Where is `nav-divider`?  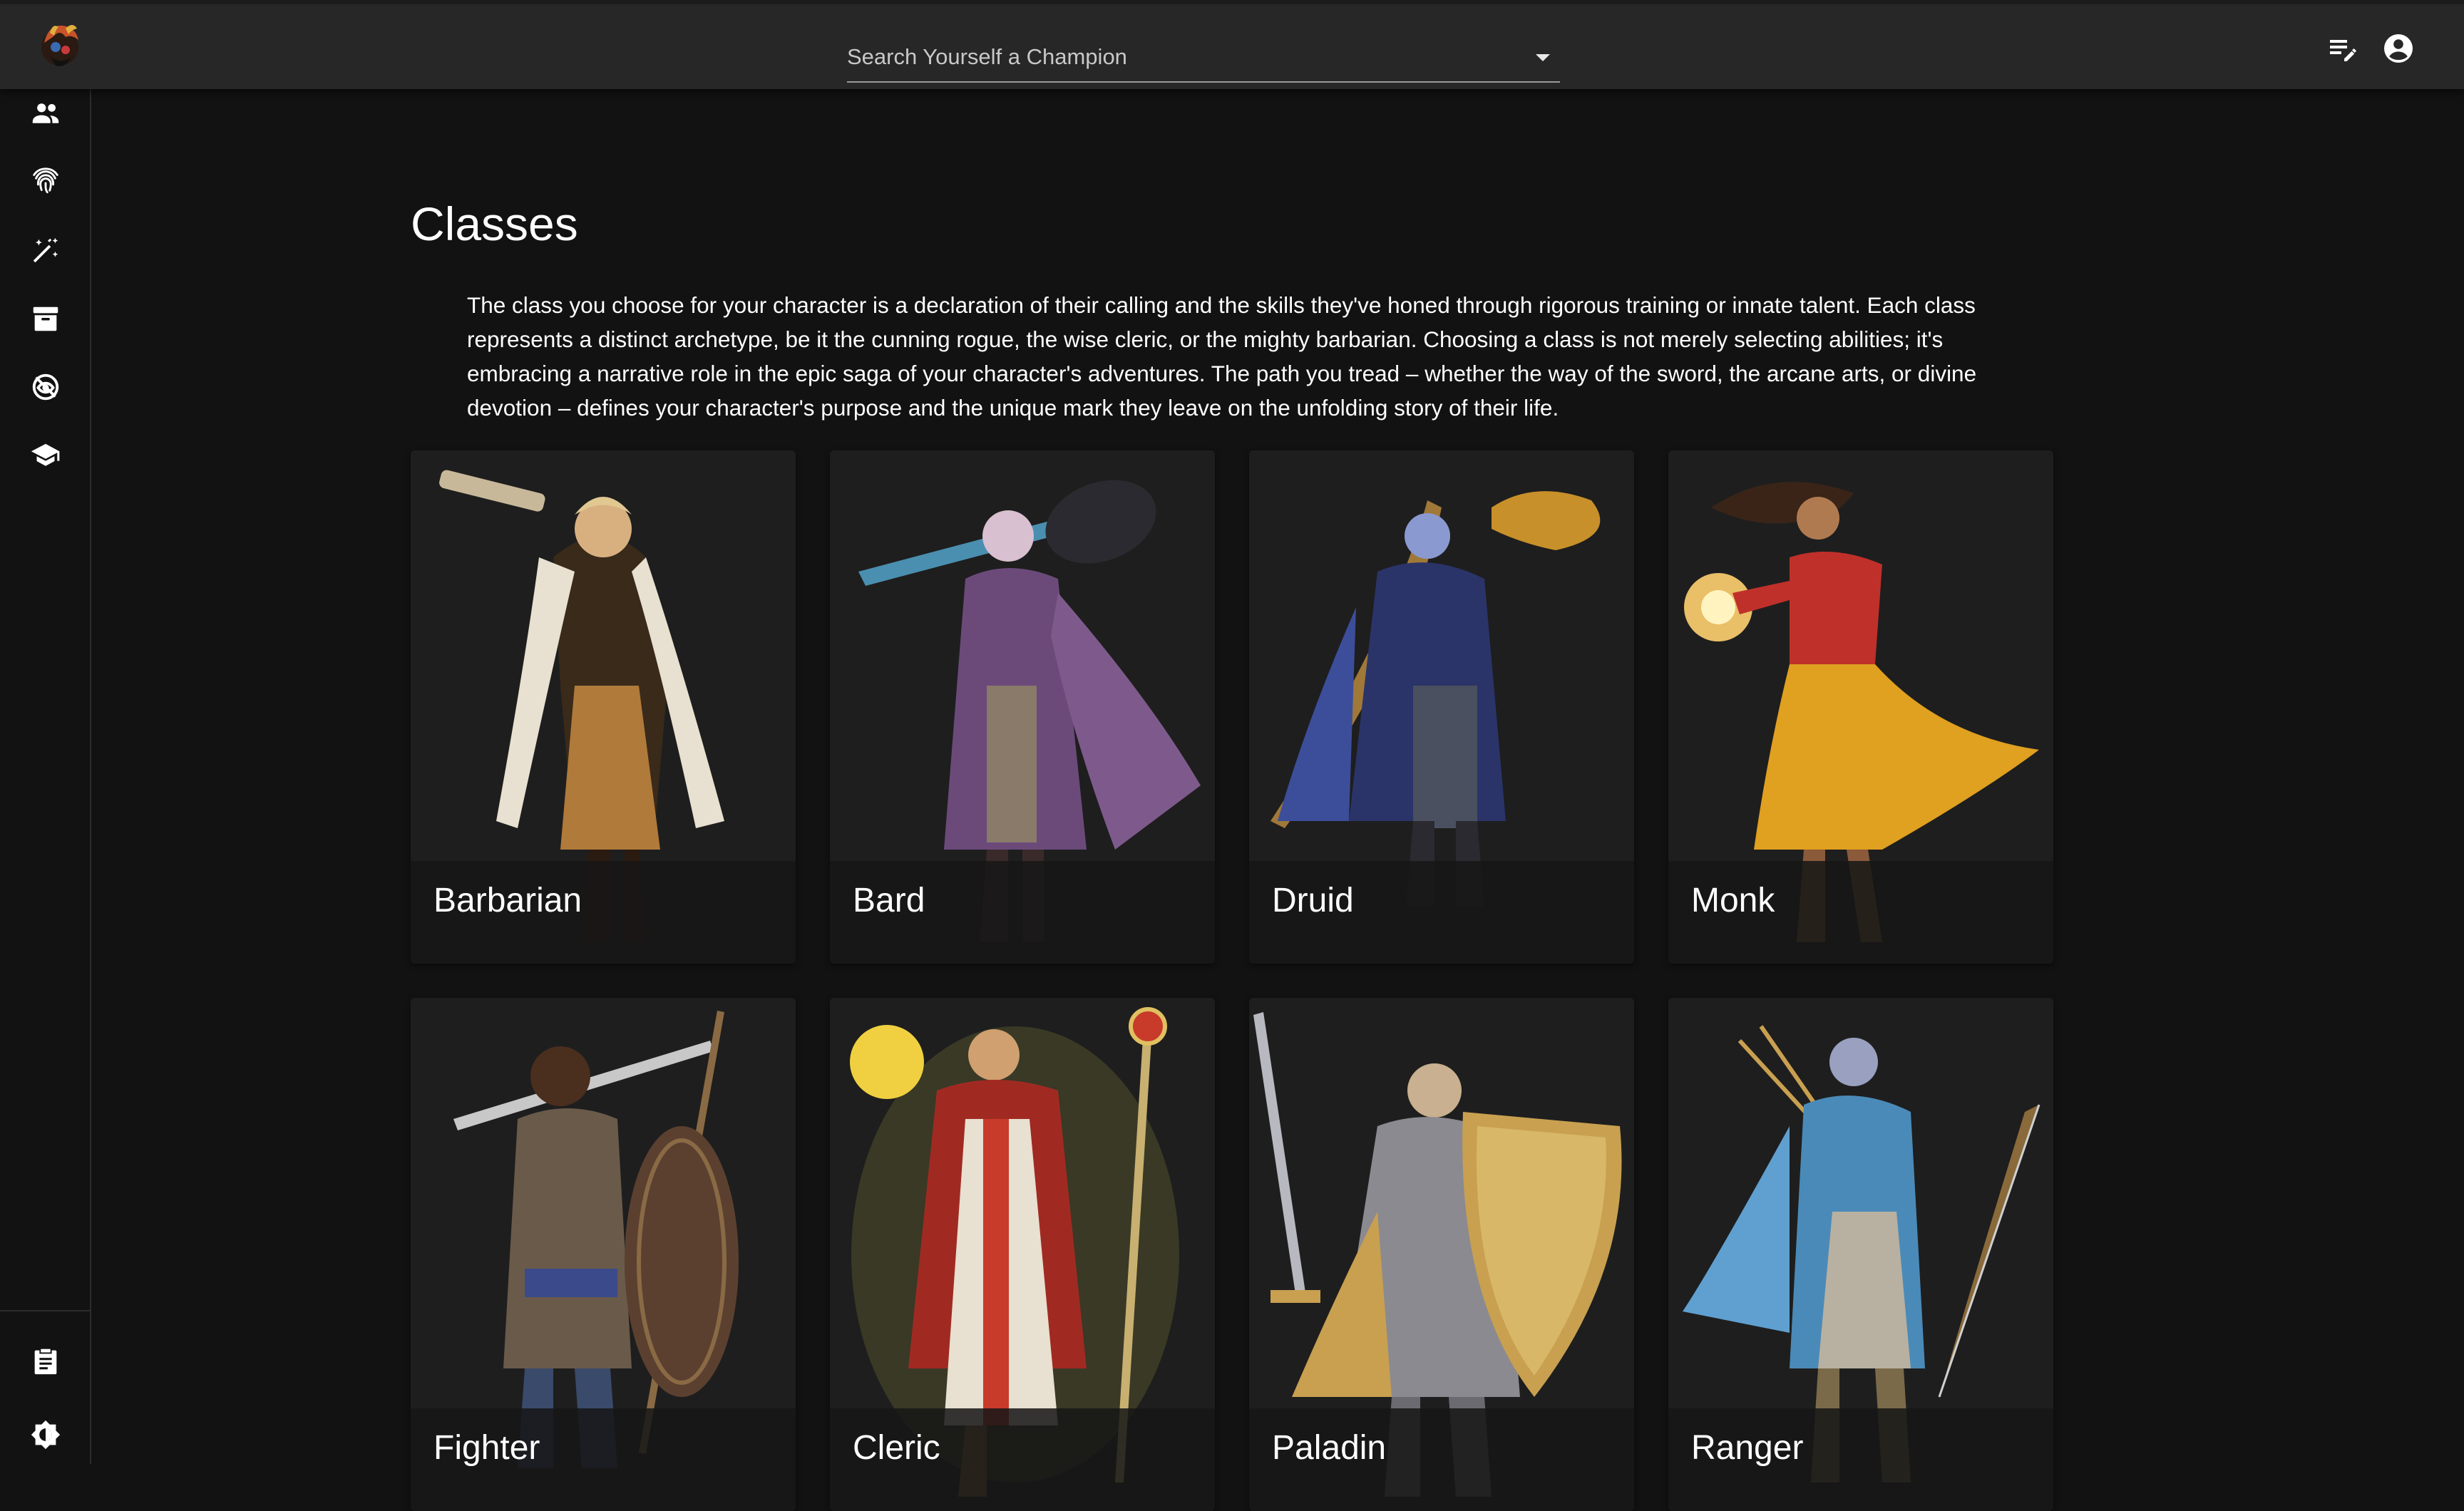
nav-divider is located at coordinates (45, 1310).